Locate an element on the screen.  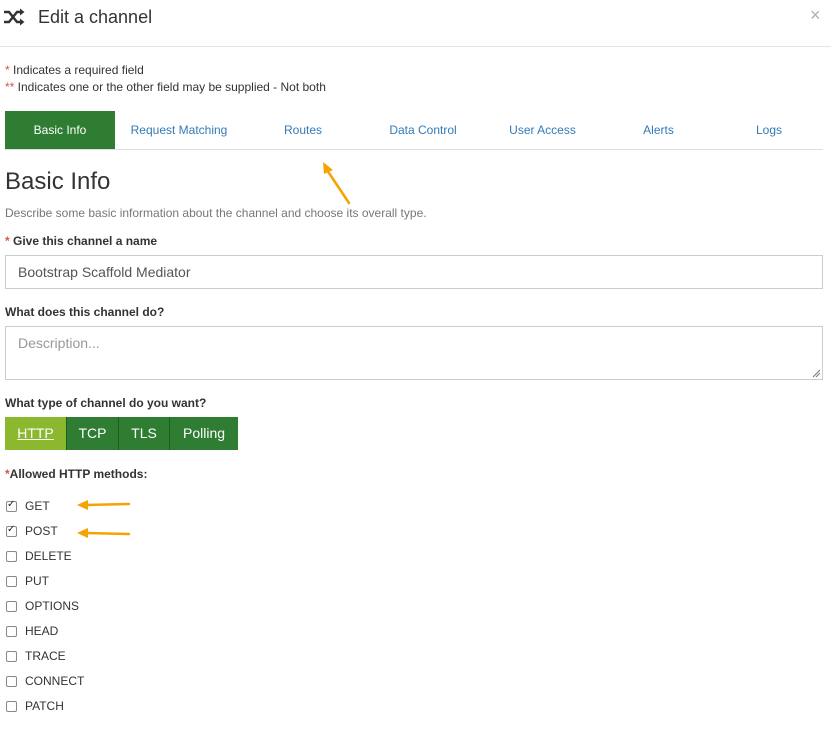
tab-alerts: Alerts is located at coordinates (658, 130).